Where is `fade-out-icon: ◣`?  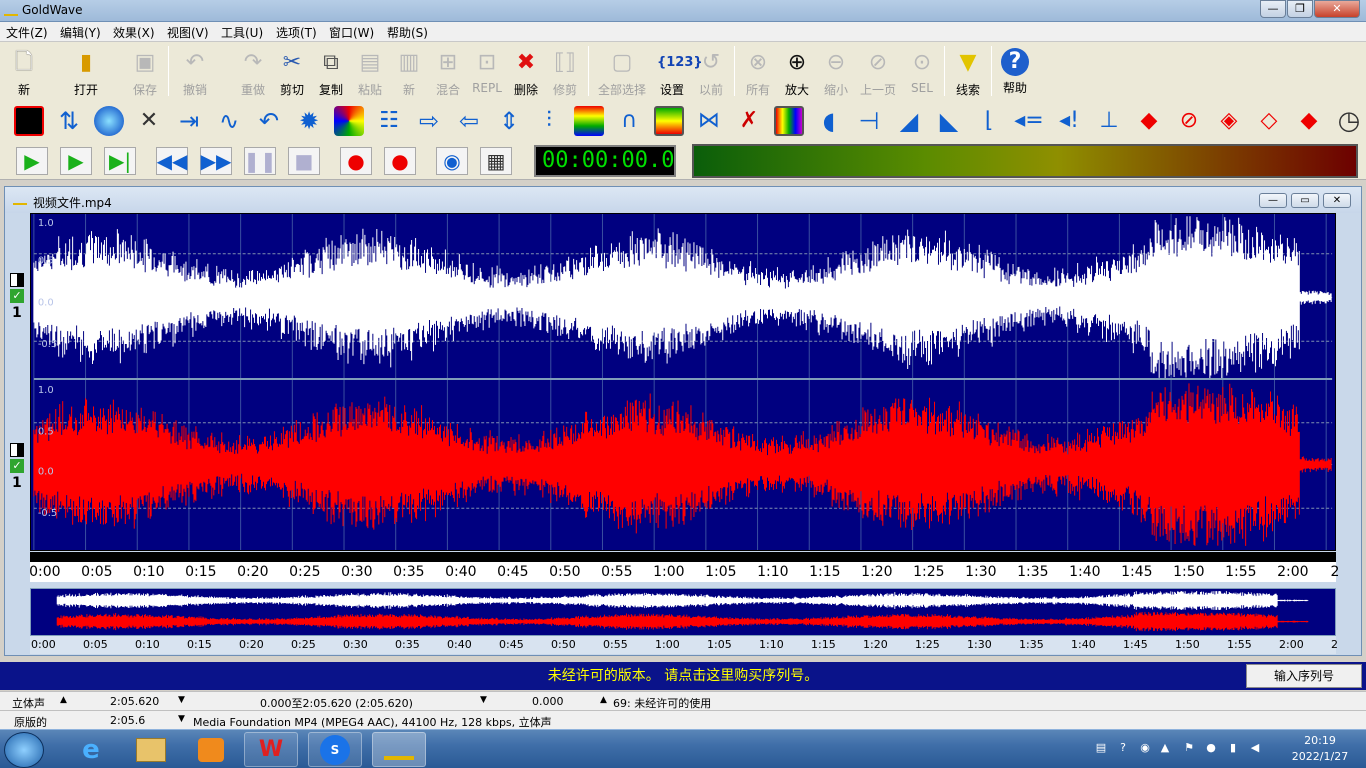 fade-out-icon: ◣ is located at coordinates (949, 121).